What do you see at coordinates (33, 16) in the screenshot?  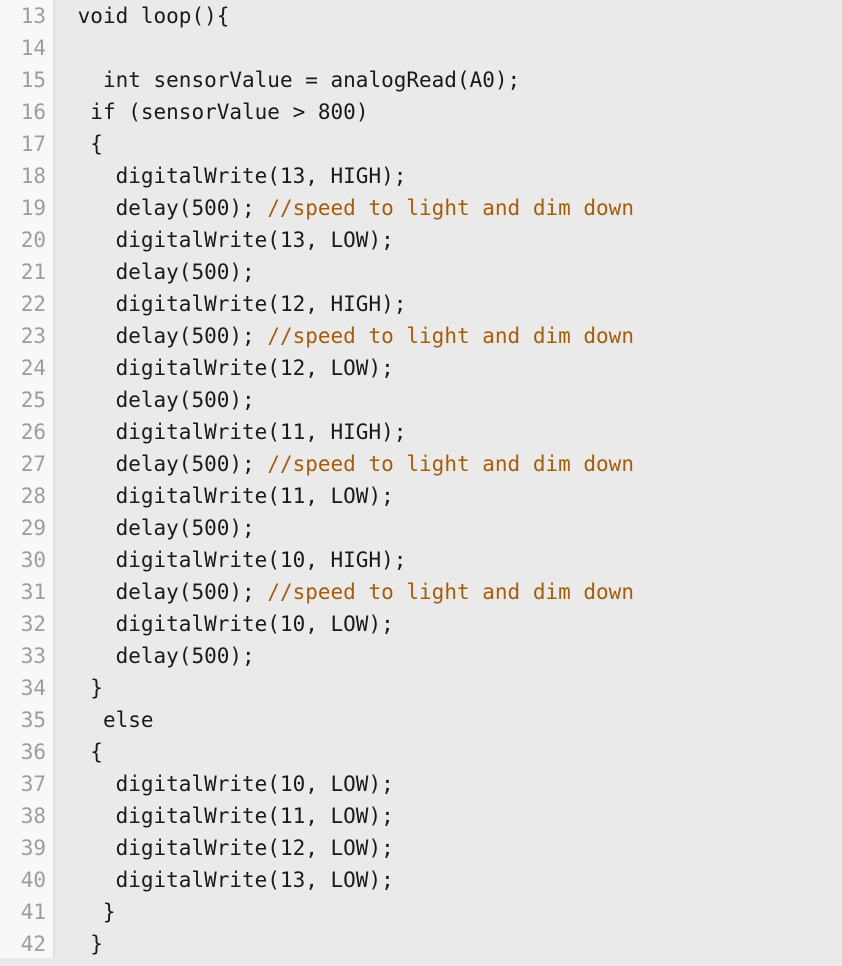 I see `line-number: 13` at bounding box center [33, 16].